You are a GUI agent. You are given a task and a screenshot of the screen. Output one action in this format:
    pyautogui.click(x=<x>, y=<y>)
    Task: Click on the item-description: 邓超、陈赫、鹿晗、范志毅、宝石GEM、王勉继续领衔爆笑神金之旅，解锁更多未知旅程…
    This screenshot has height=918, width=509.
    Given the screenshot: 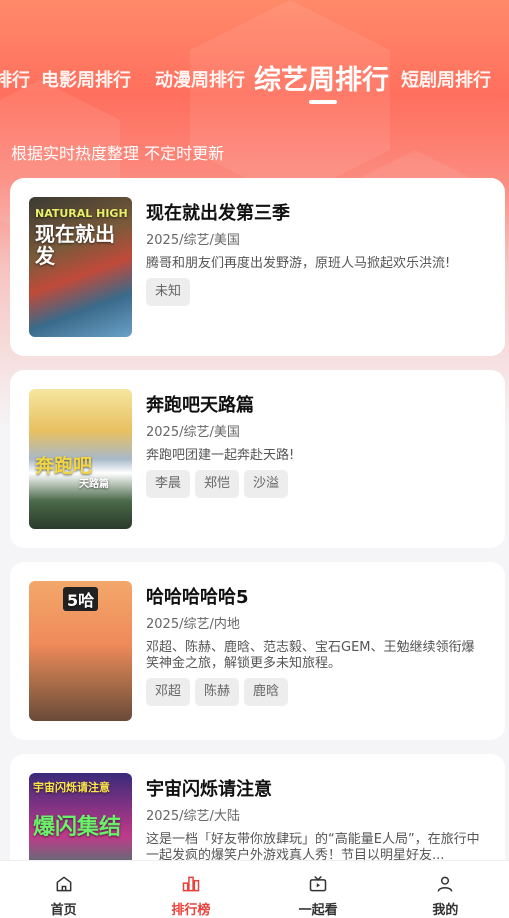 What is the action you would take?
    pyautogui.click(x=310, y=655)
    